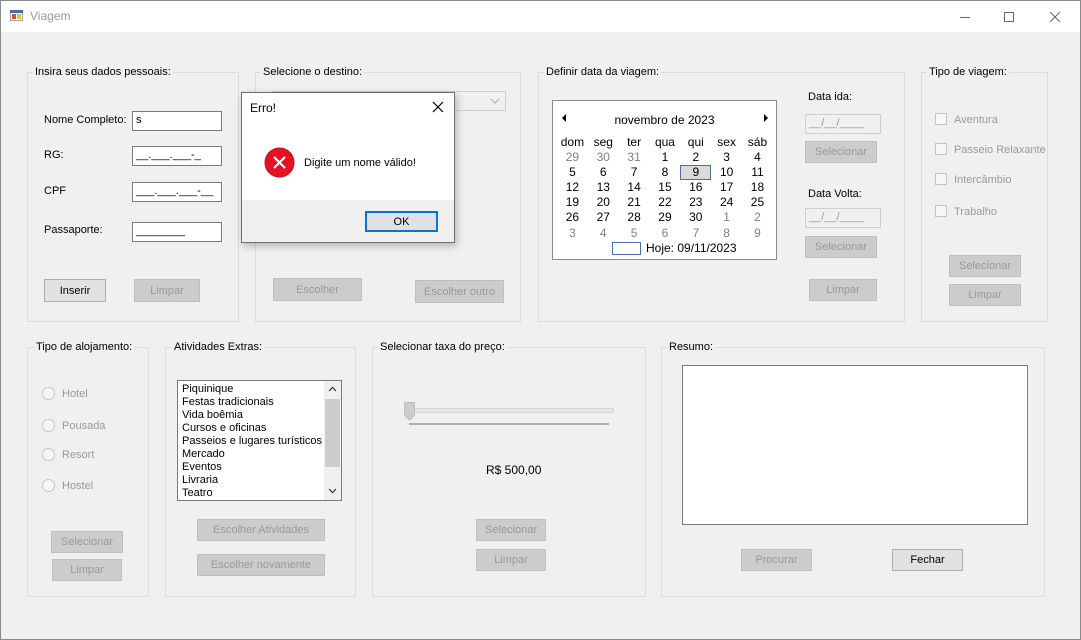 This screenshot has height=640, width=1081. Describe the element at coordinates (259, 428) in the screenshot. I see `list-item: Cursos e oficinas` at that location.